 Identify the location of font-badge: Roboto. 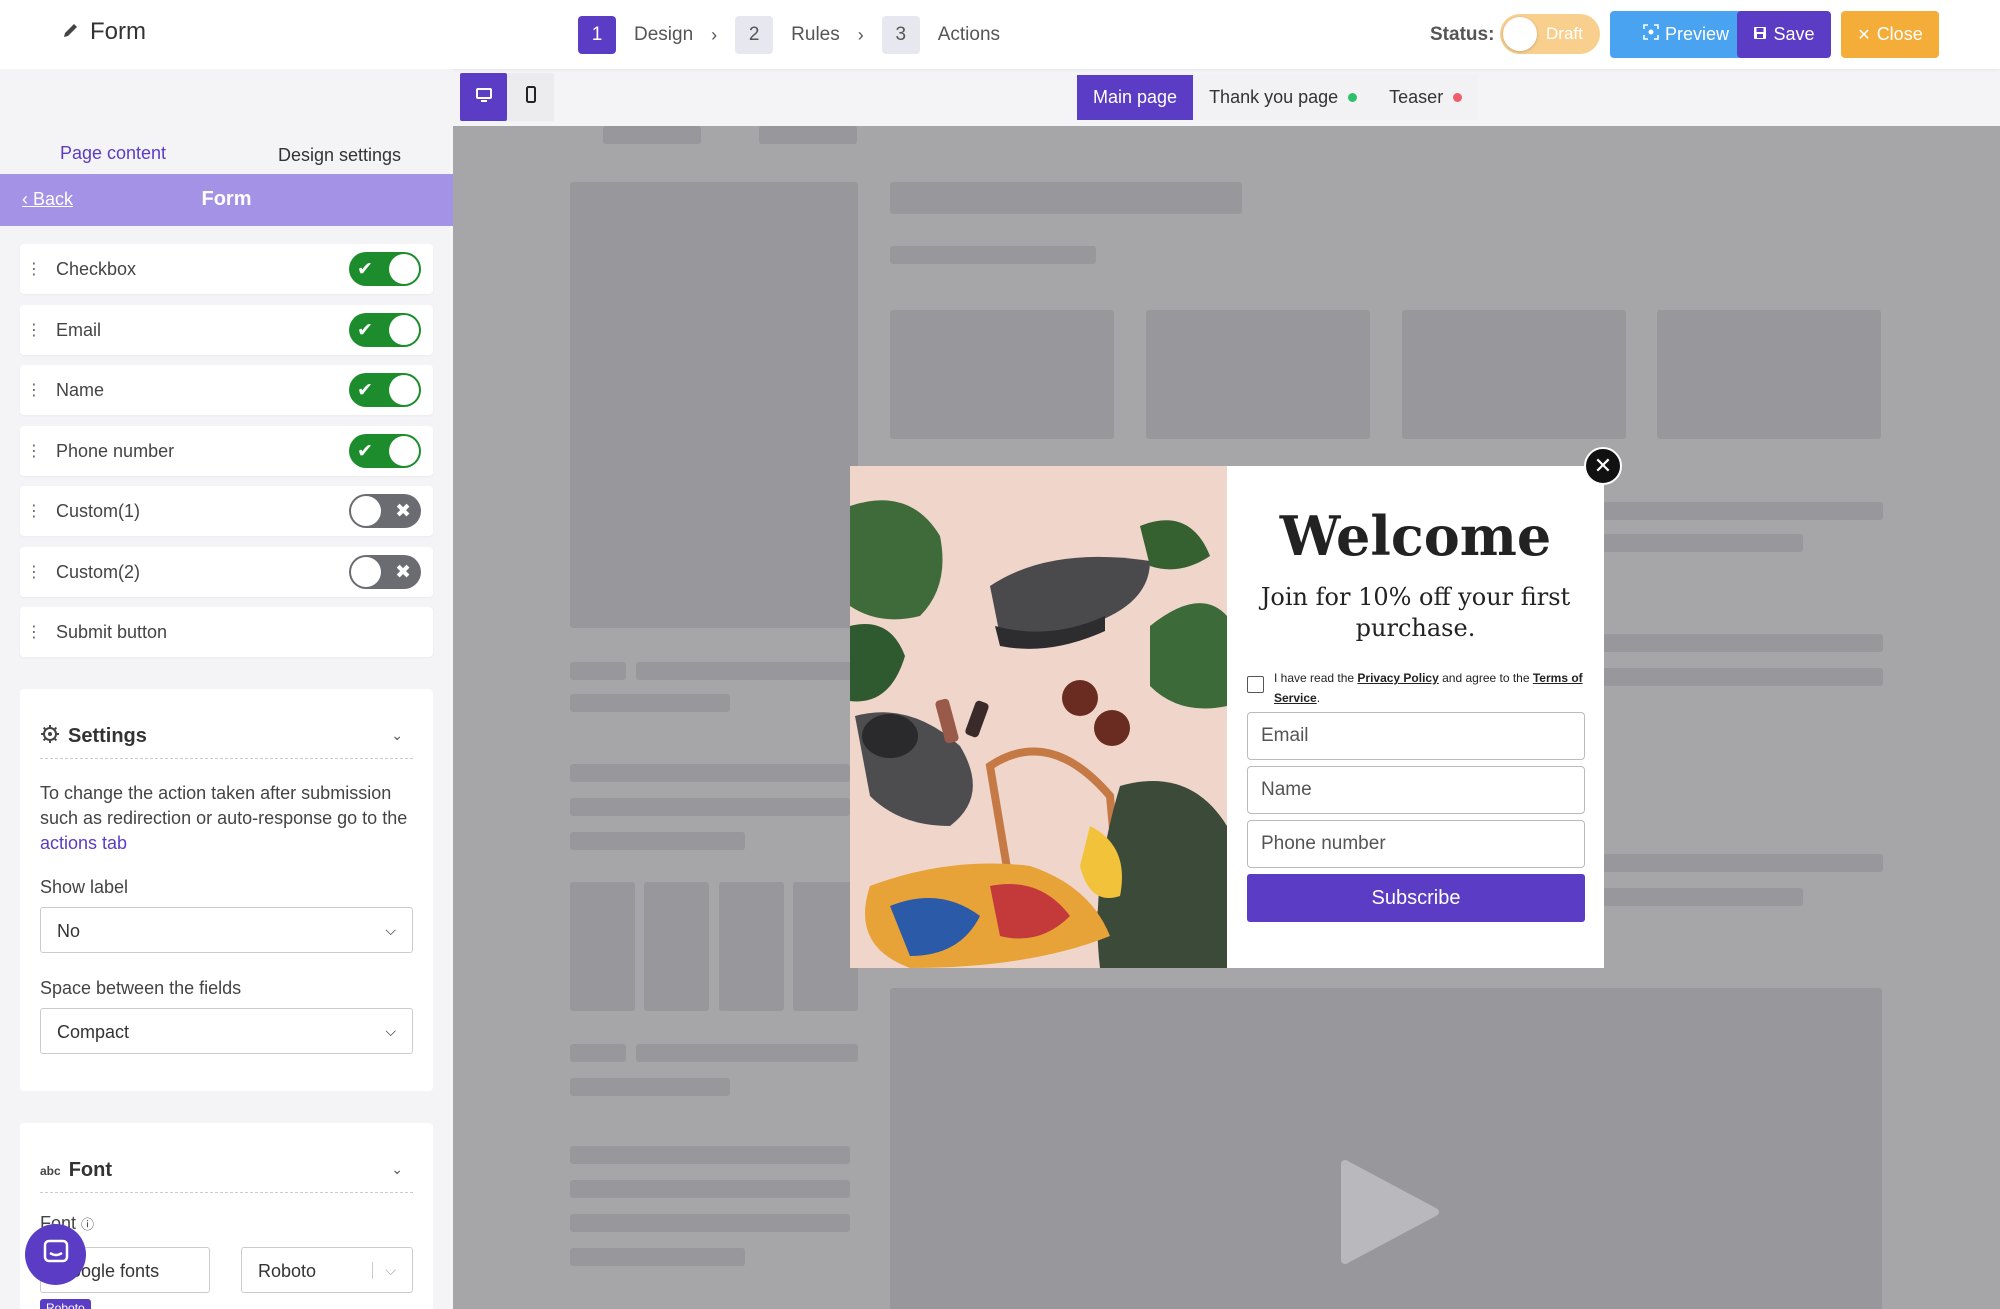
(65, 1304).